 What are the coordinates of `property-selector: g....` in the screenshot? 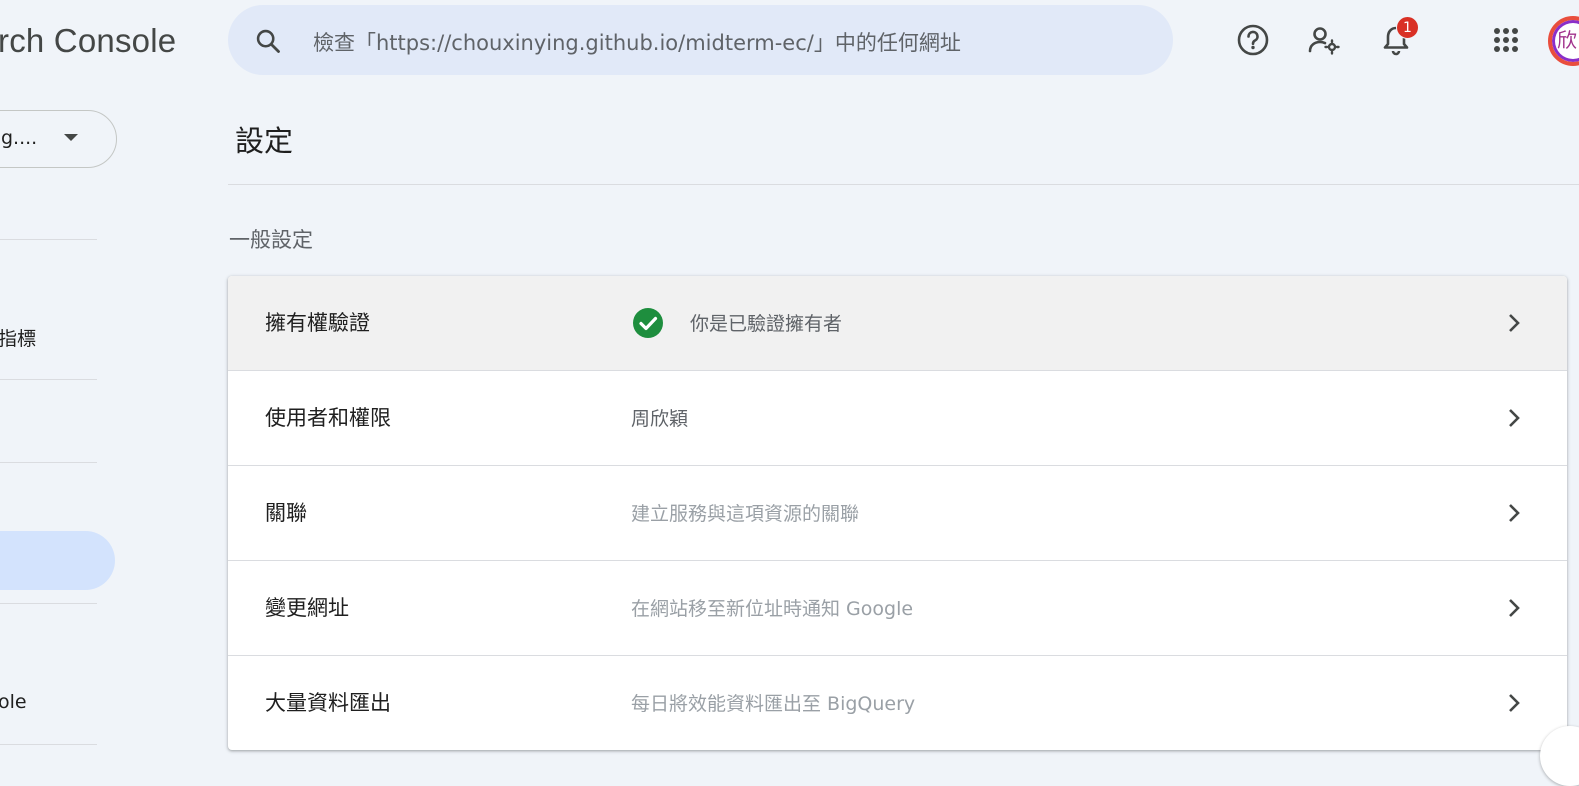 It's located at (58, 139).